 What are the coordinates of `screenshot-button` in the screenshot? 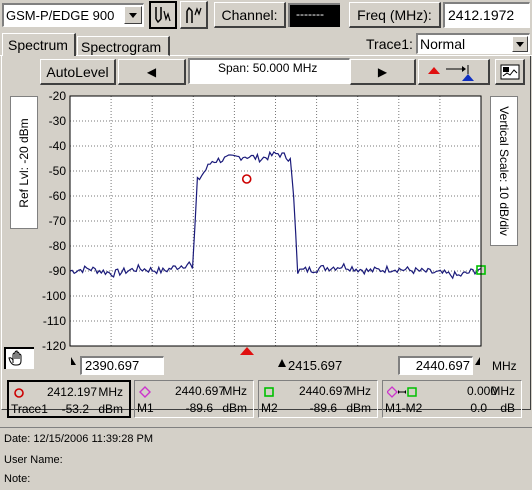 It's located at (510, 72).